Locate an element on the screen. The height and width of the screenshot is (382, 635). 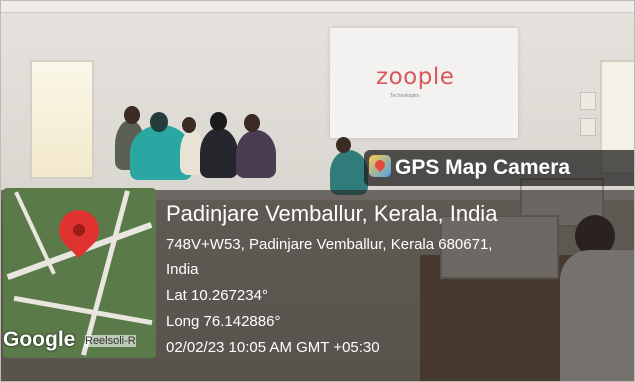
google-logo: Google is located at coordinates (39, 339).